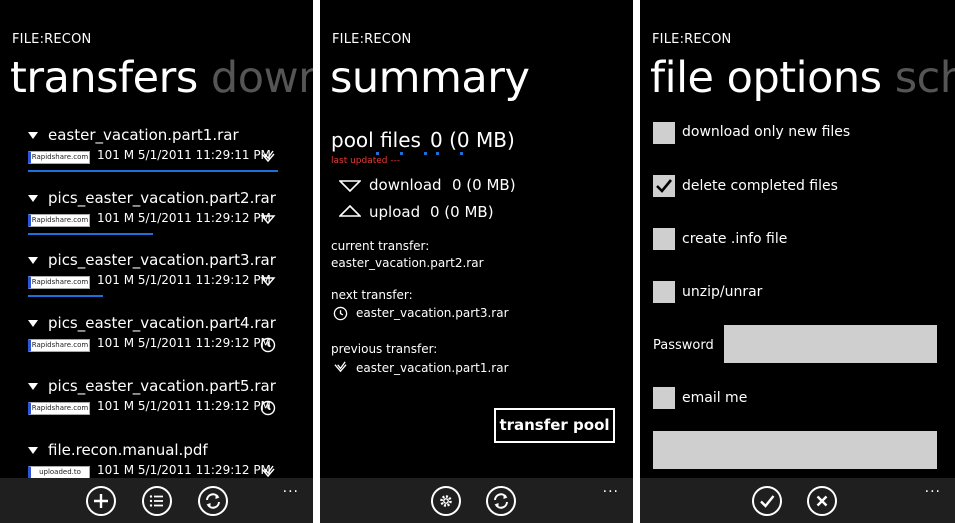  Describe the element at coordinates (162, 386) in the screenshot. I see `transfer-file-name: pics_easter_vacation.part5.rar` at that location.